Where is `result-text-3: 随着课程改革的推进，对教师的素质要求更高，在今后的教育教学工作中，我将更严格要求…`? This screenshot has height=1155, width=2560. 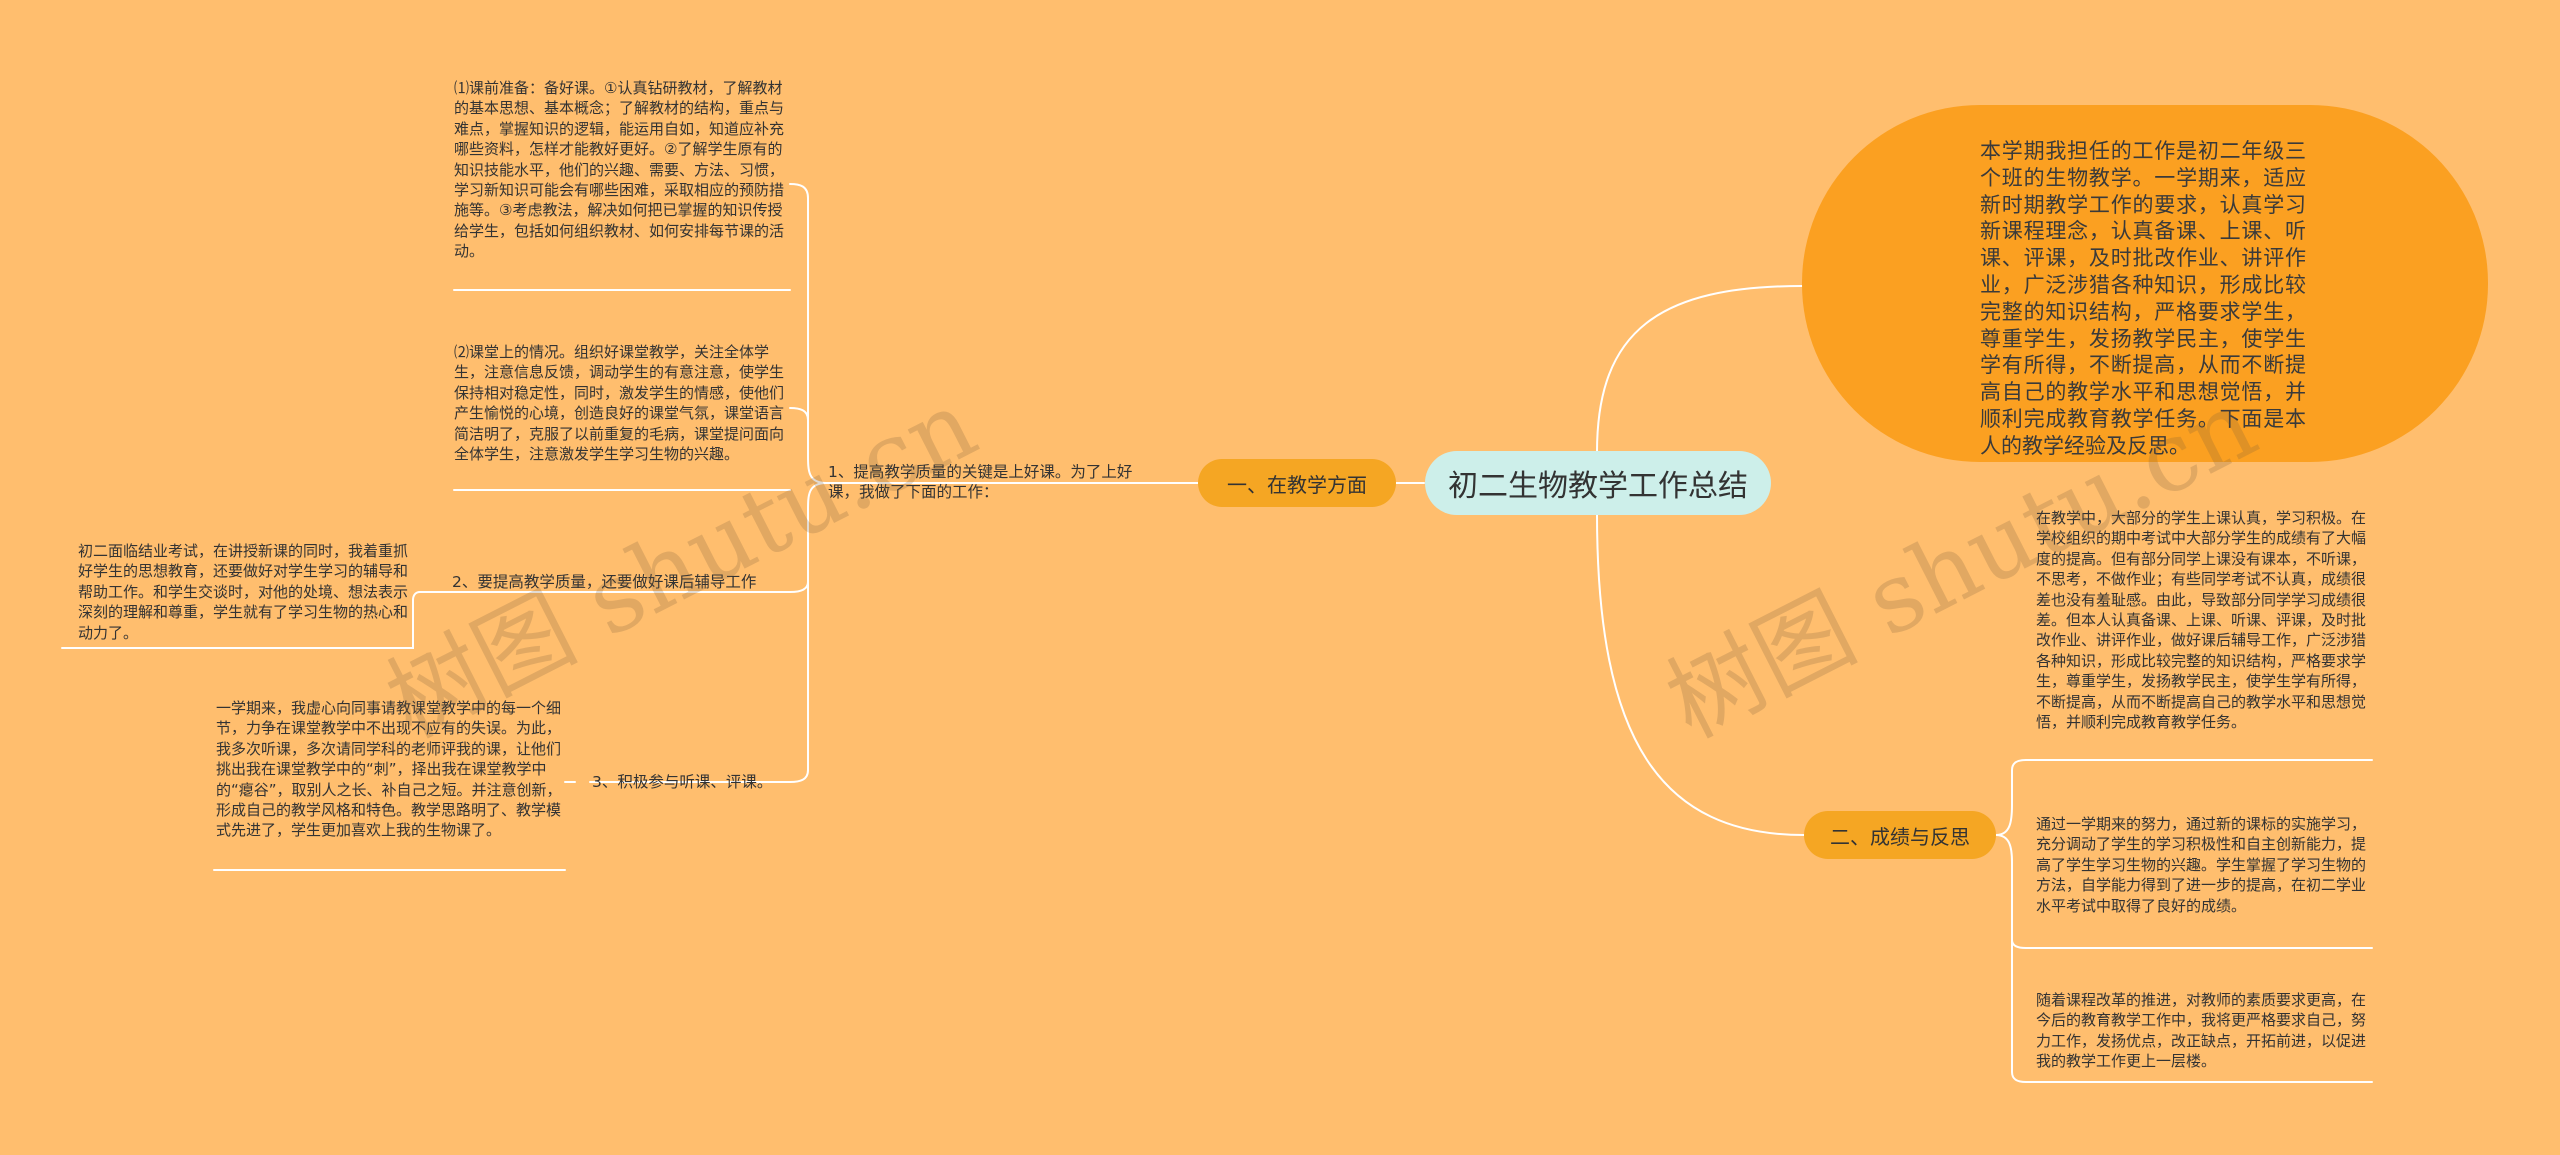 result-text-3: 随着课程改革的推进，对教师的素质要求更高，在今后的教育教学工作中，我将更严格要求… is located at coordinates (2203, 1031).